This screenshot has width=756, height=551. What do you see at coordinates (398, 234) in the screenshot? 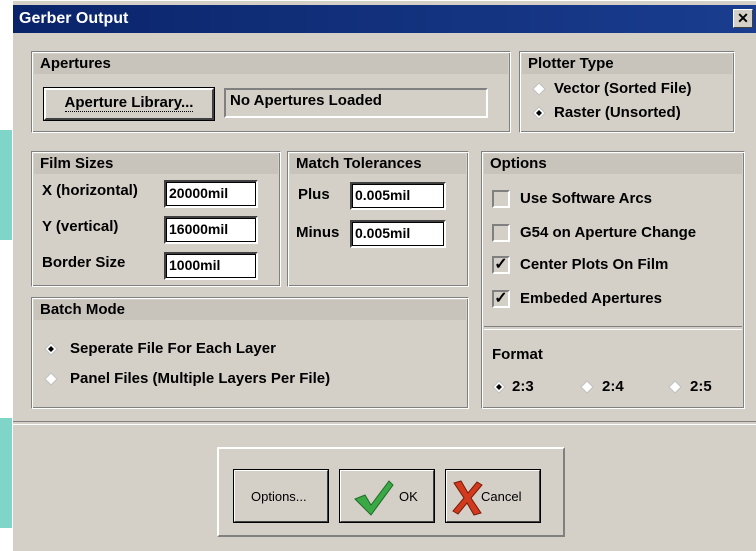
I see `minus-tolerance-input: 0.005mil` at bounding box center [398, 234].